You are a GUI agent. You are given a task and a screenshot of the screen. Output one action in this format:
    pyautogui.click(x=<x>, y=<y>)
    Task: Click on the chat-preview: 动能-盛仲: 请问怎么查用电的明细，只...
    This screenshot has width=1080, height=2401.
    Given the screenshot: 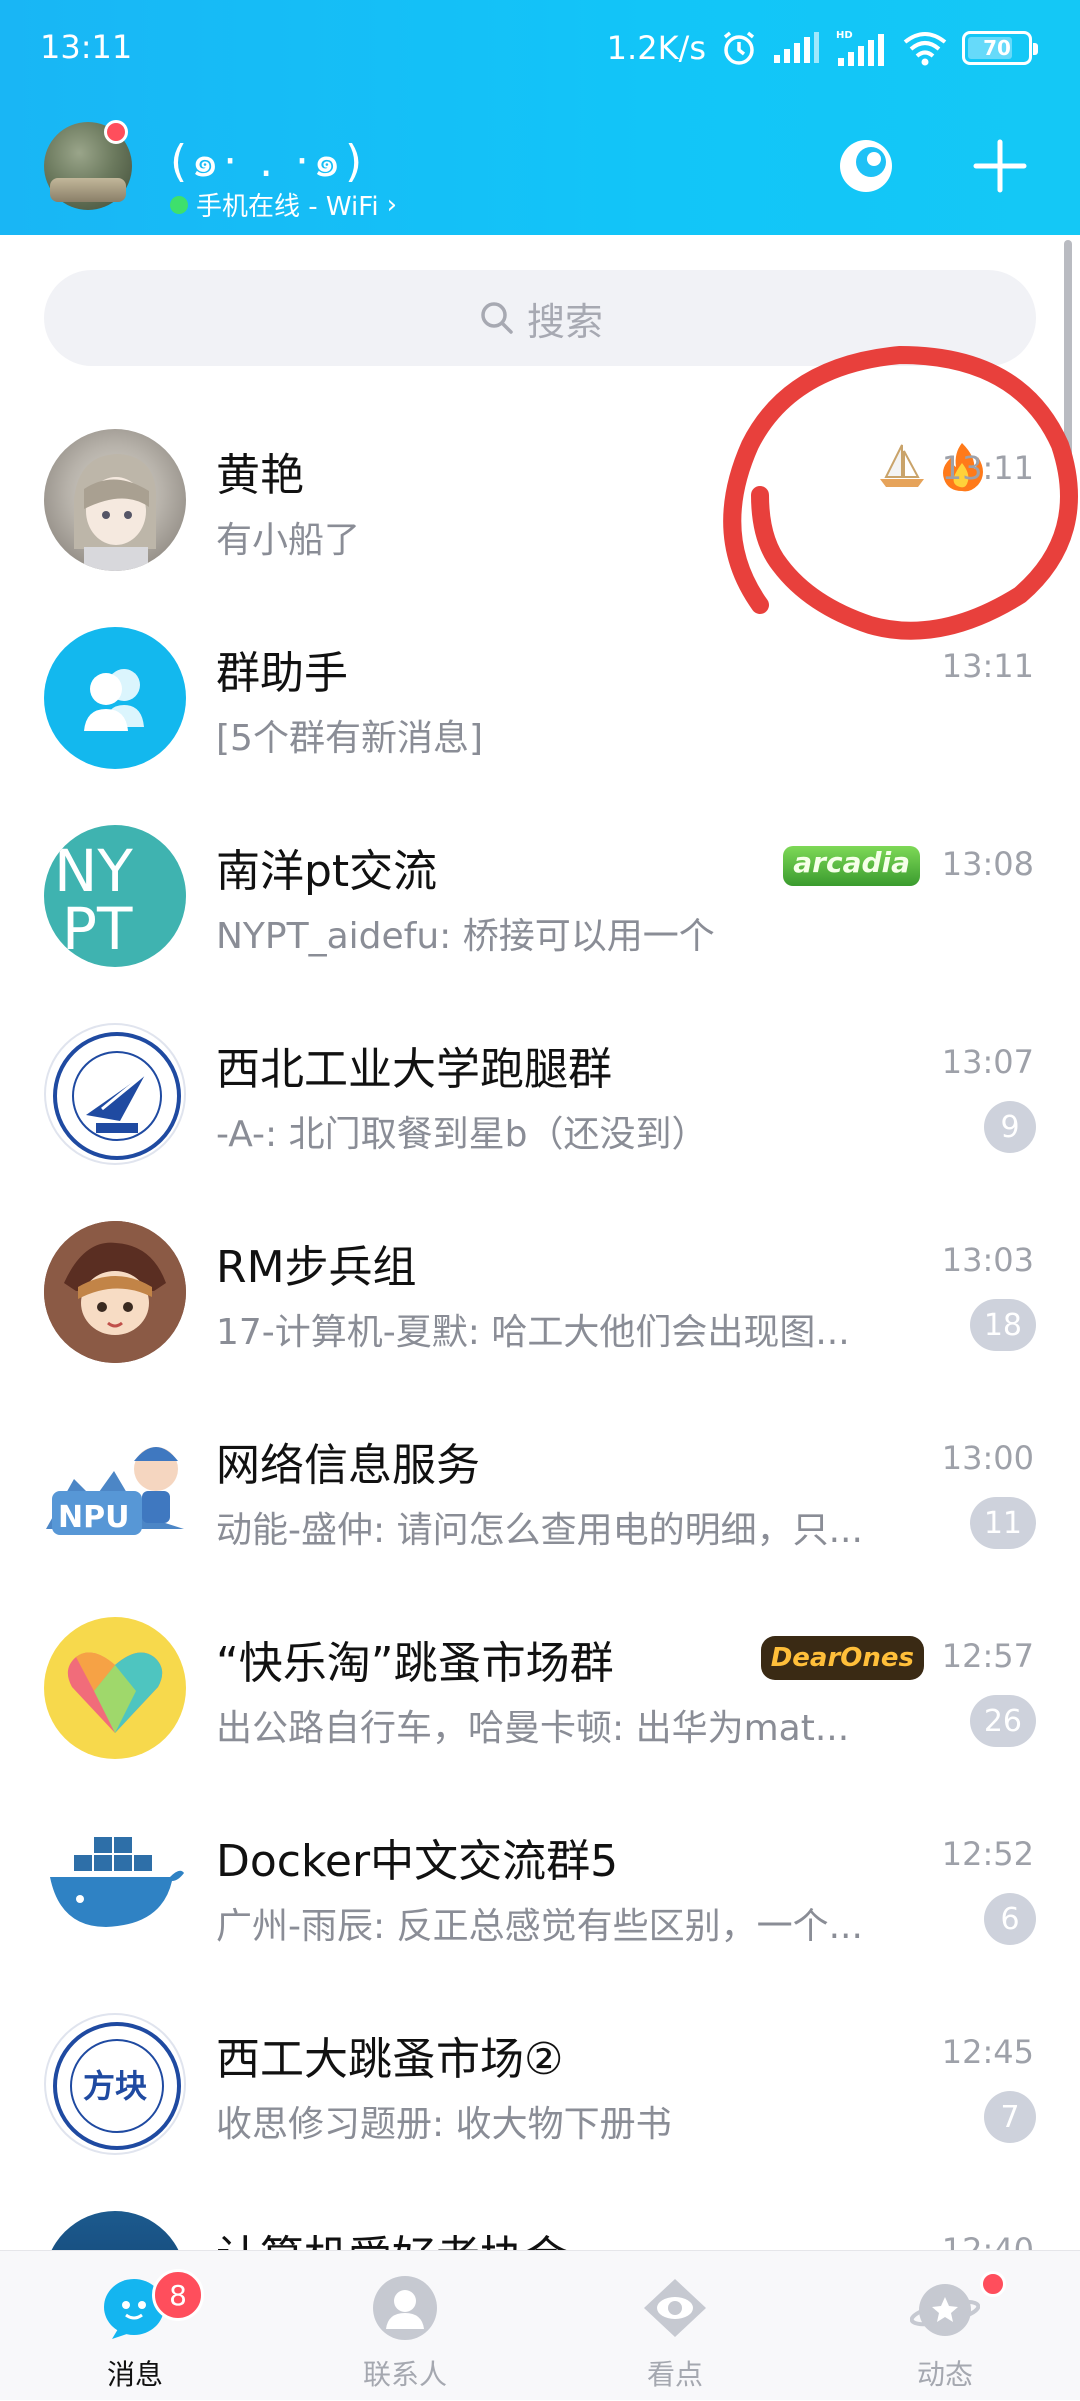 What is the action you would take?
    pyautogui.click(x=539, y=1530)
    